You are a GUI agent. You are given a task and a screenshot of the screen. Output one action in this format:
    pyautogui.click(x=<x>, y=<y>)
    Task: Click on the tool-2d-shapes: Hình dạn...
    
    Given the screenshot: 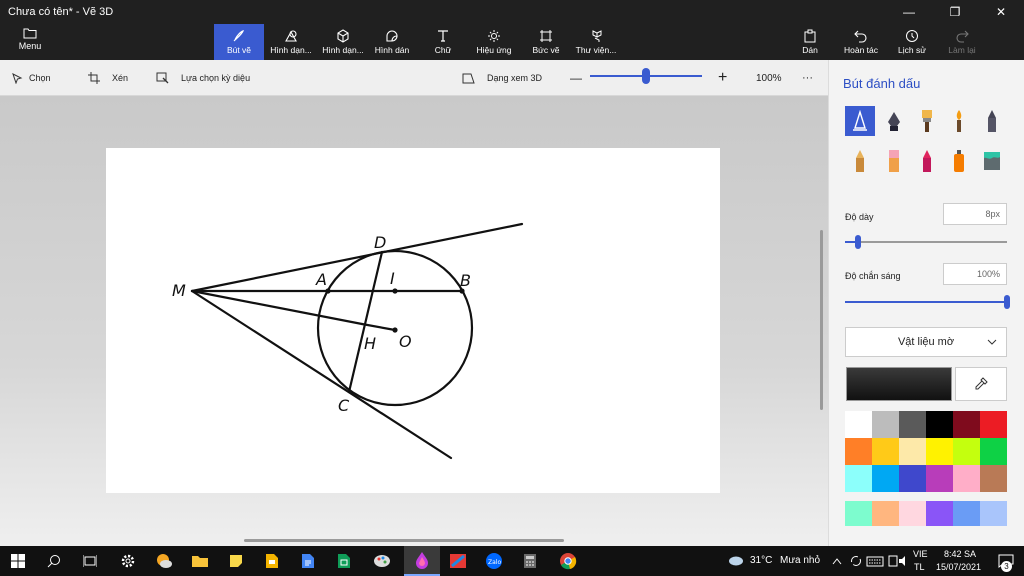 What is the action you would take?
    pyautogui.click(x=291, y=42)
    